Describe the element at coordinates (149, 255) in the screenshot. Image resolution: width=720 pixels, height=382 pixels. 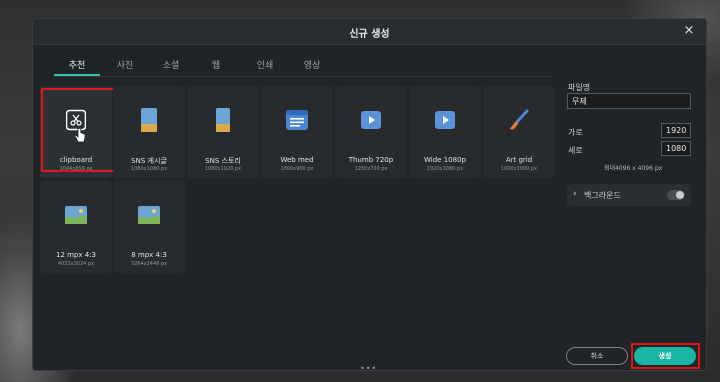
I see `preset-name: 8 mpx 4:3` at that location.